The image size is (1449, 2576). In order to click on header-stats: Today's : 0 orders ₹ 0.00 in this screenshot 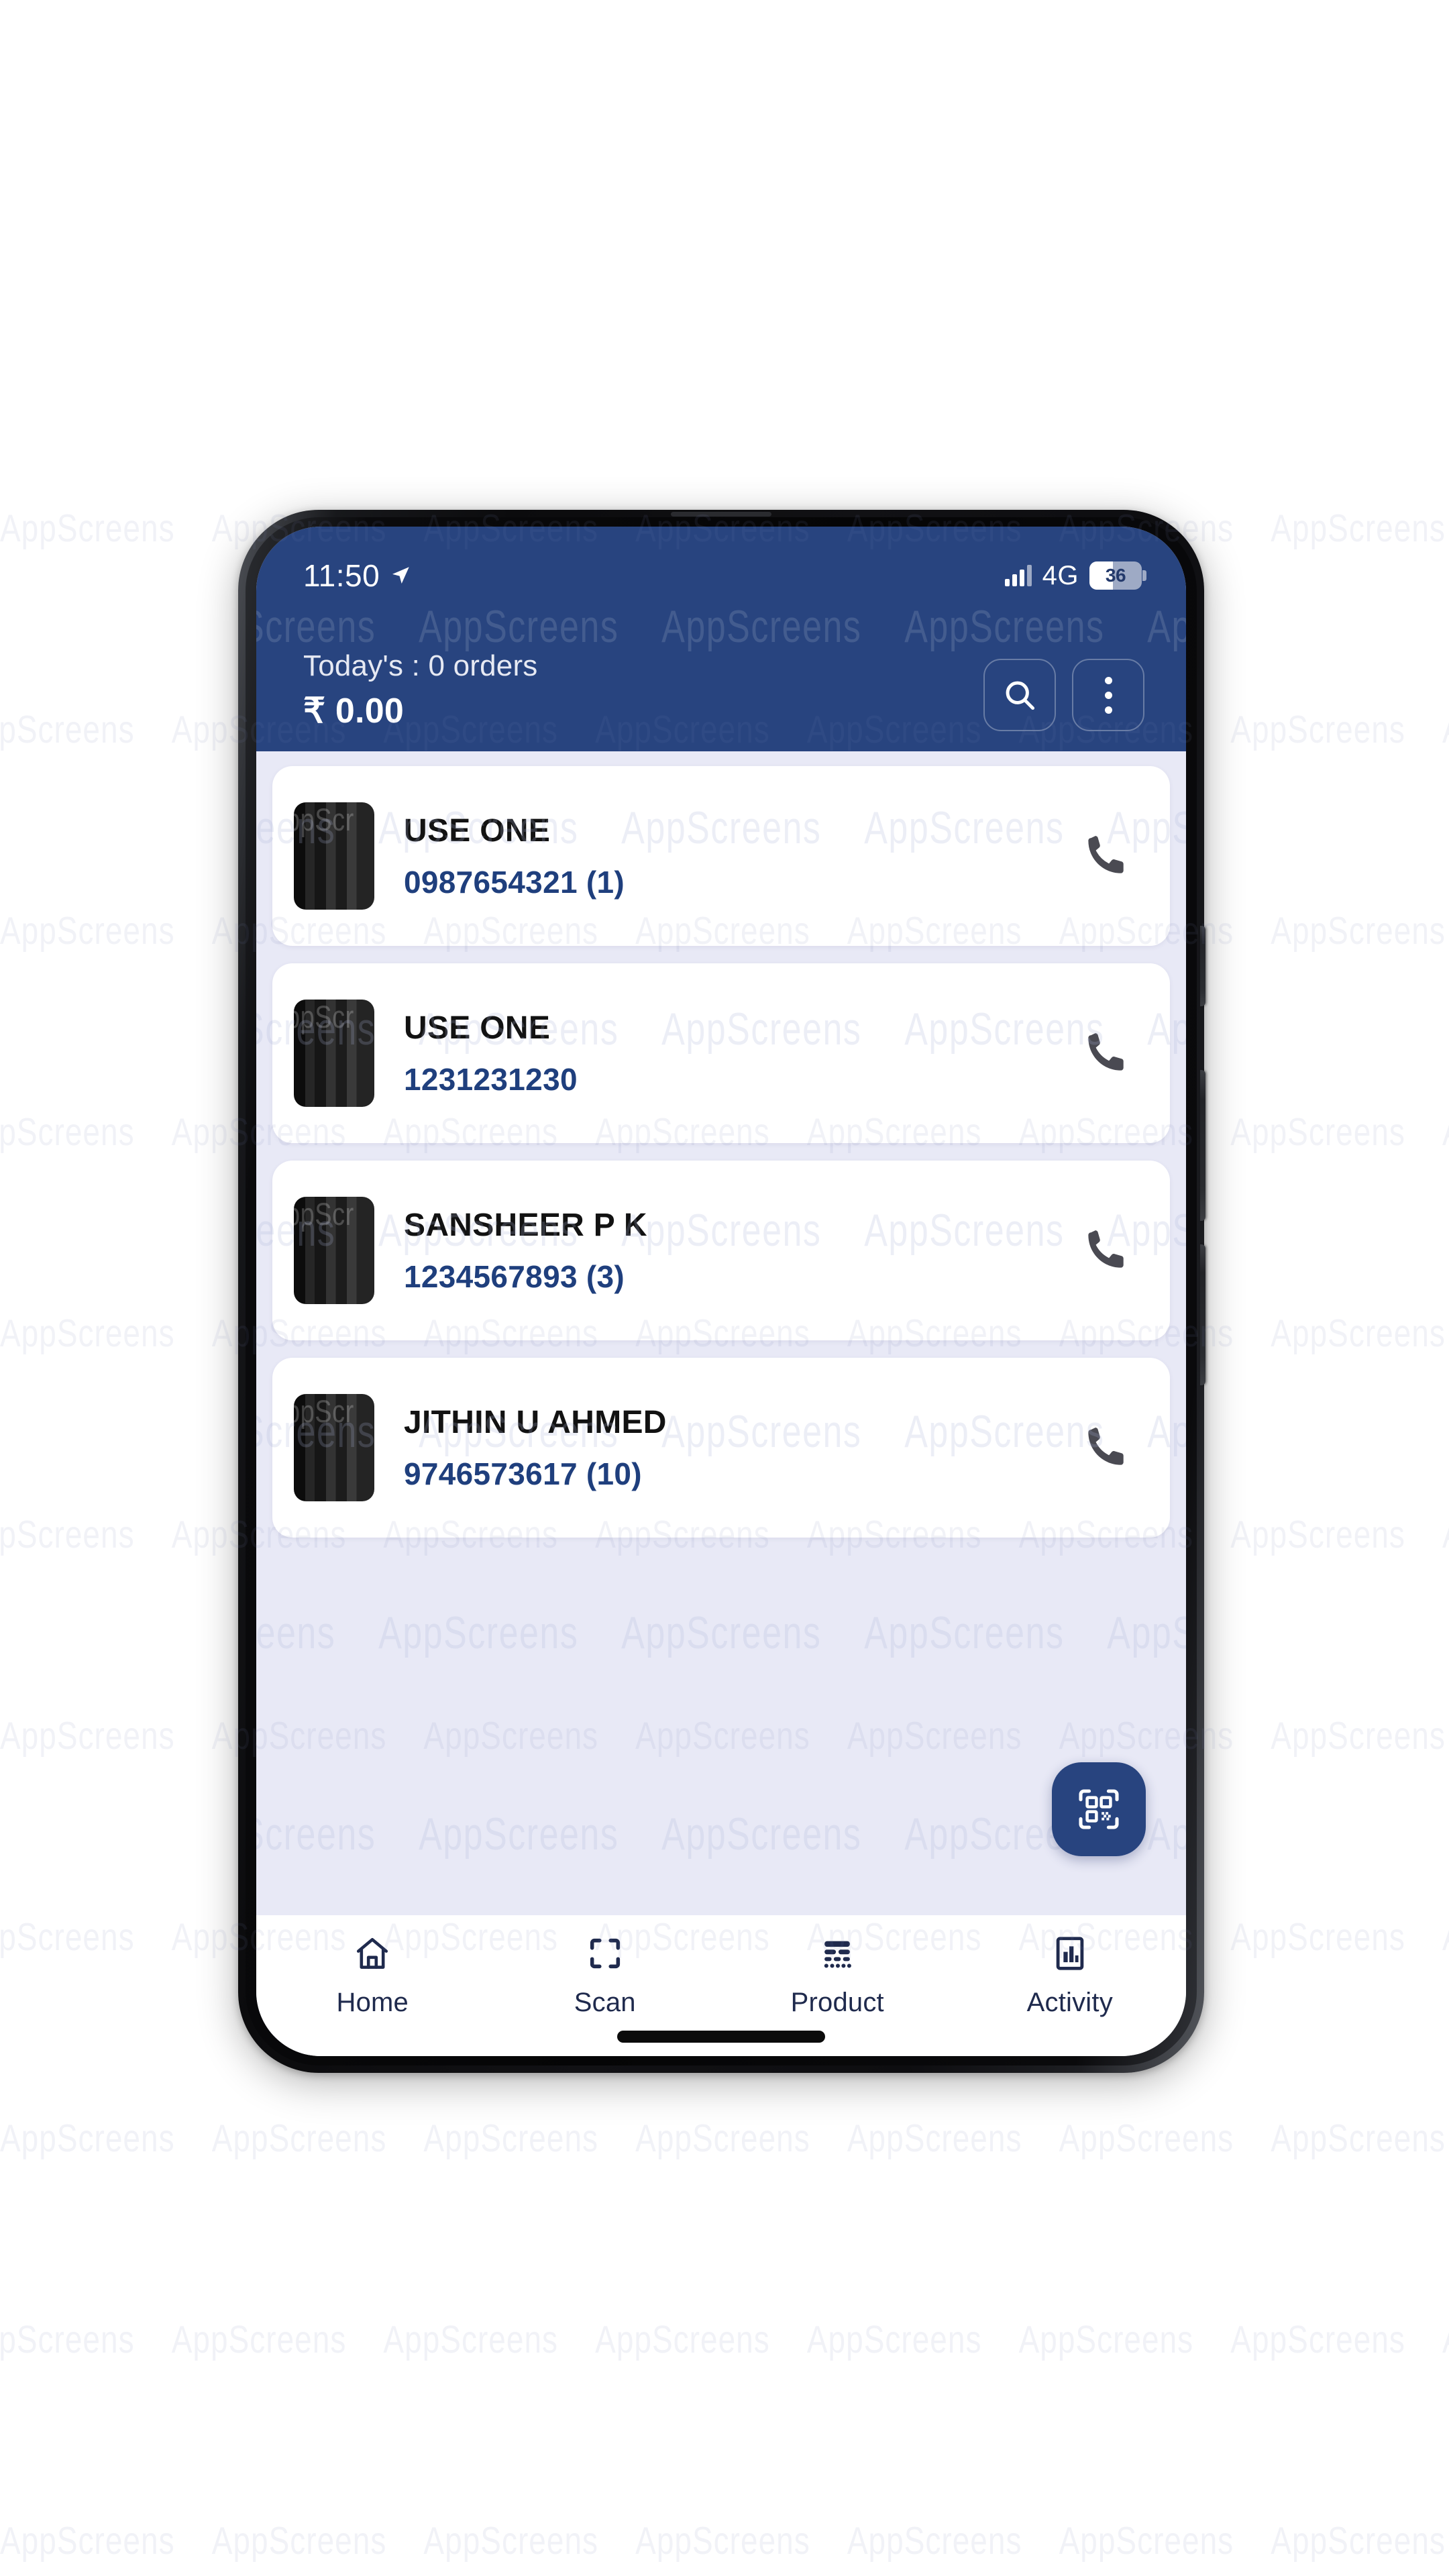, I will do `click(420, 690)`.